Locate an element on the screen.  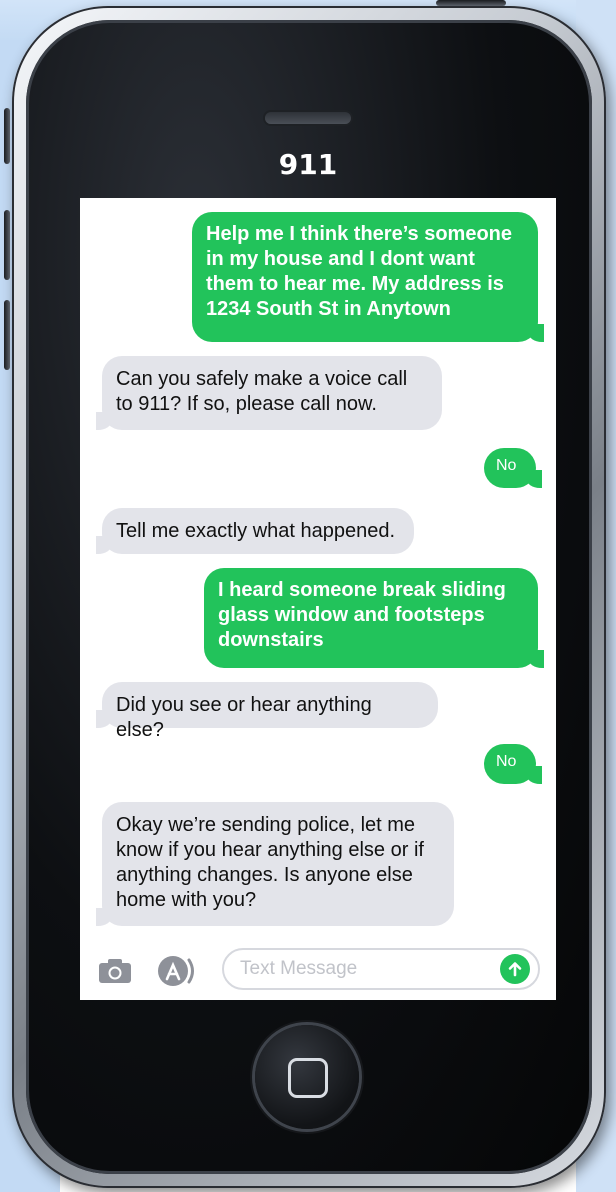
conversation-title: 911 is located at coordinates (308, 164).